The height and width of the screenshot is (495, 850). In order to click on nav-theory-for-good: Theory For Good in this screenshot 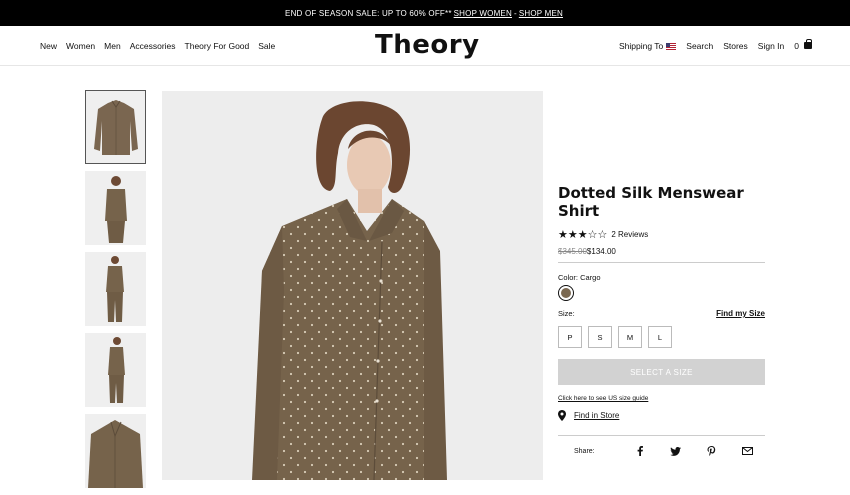, I will do `click(217, 46)`.